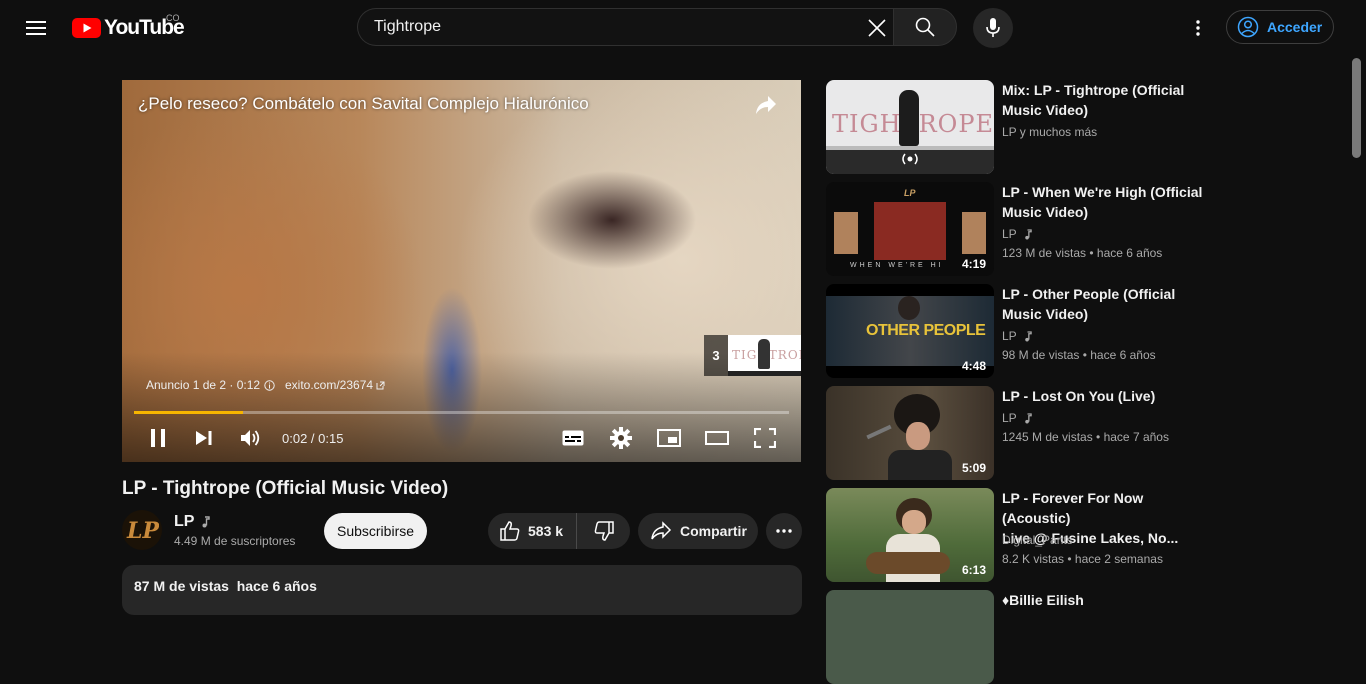  I want to click on video-thumbnail: 5:09, so click(910, 433).